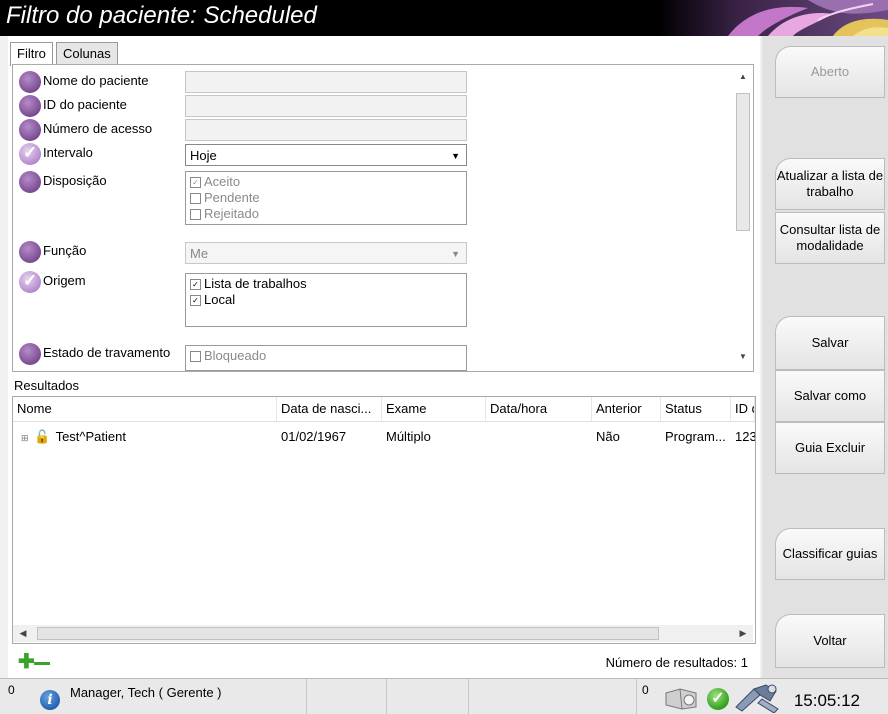  Describe the element at coordinates (42, 663) in the screenshot. I see `remove-icon` at that location.